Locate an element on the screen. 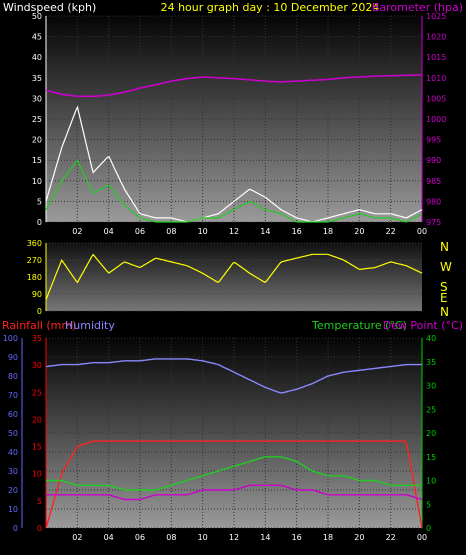 The image size is (466, 555). wind-y-tick: 25 is located at coordinates (37, 119).